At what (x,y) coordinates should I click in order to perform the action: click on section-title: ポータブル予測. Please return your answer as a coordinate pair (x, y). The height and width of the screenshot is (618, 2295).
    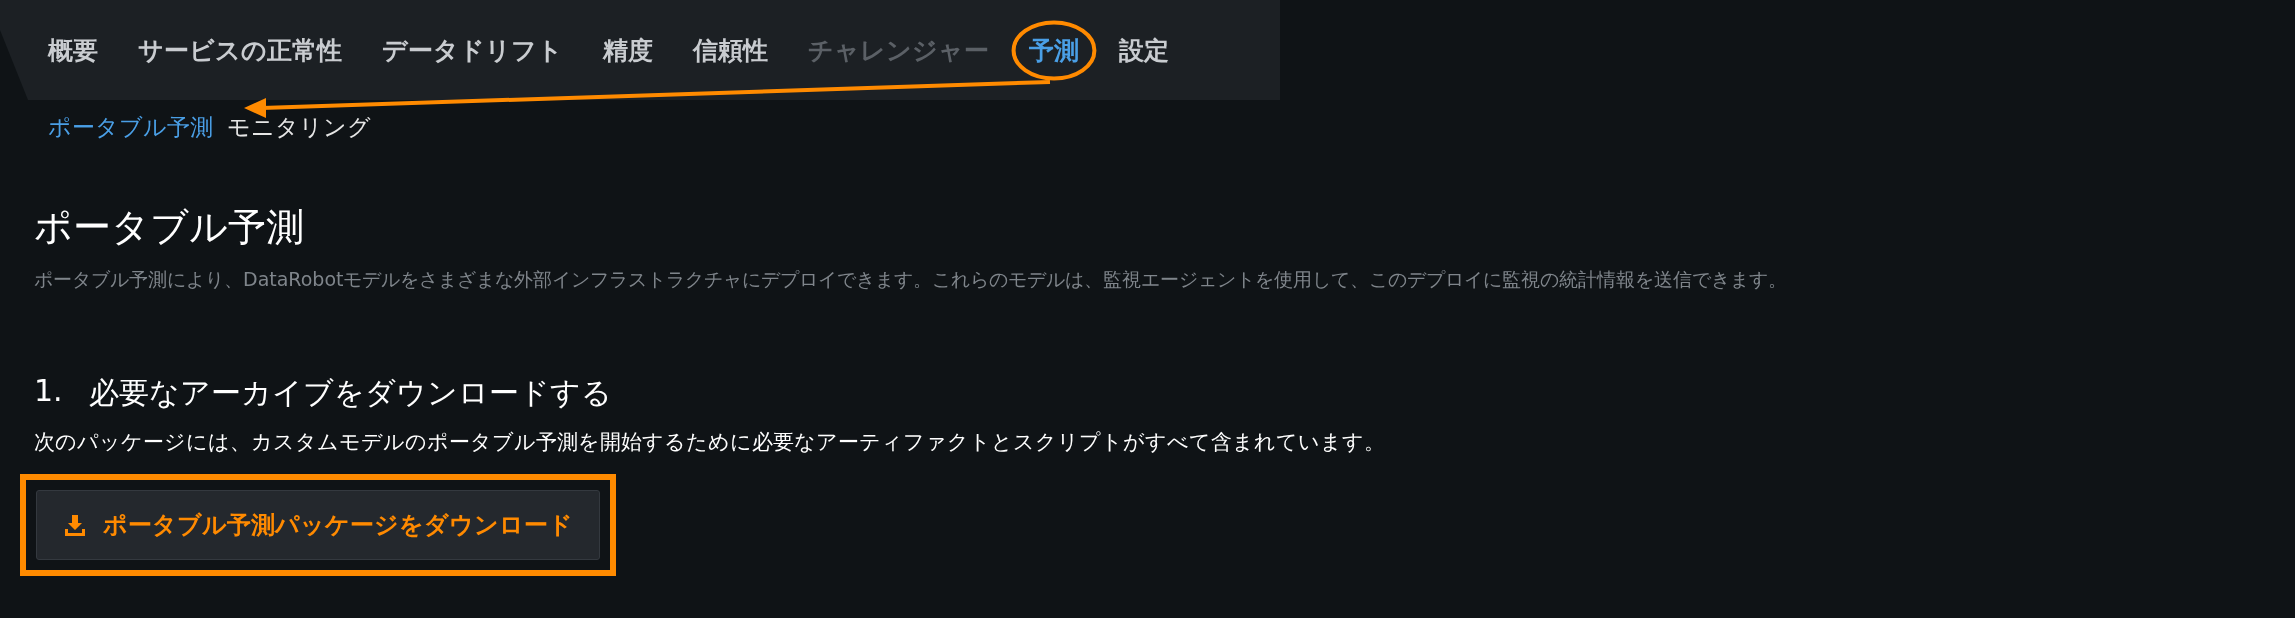
    Looking at the image, I should click on (169, 227).